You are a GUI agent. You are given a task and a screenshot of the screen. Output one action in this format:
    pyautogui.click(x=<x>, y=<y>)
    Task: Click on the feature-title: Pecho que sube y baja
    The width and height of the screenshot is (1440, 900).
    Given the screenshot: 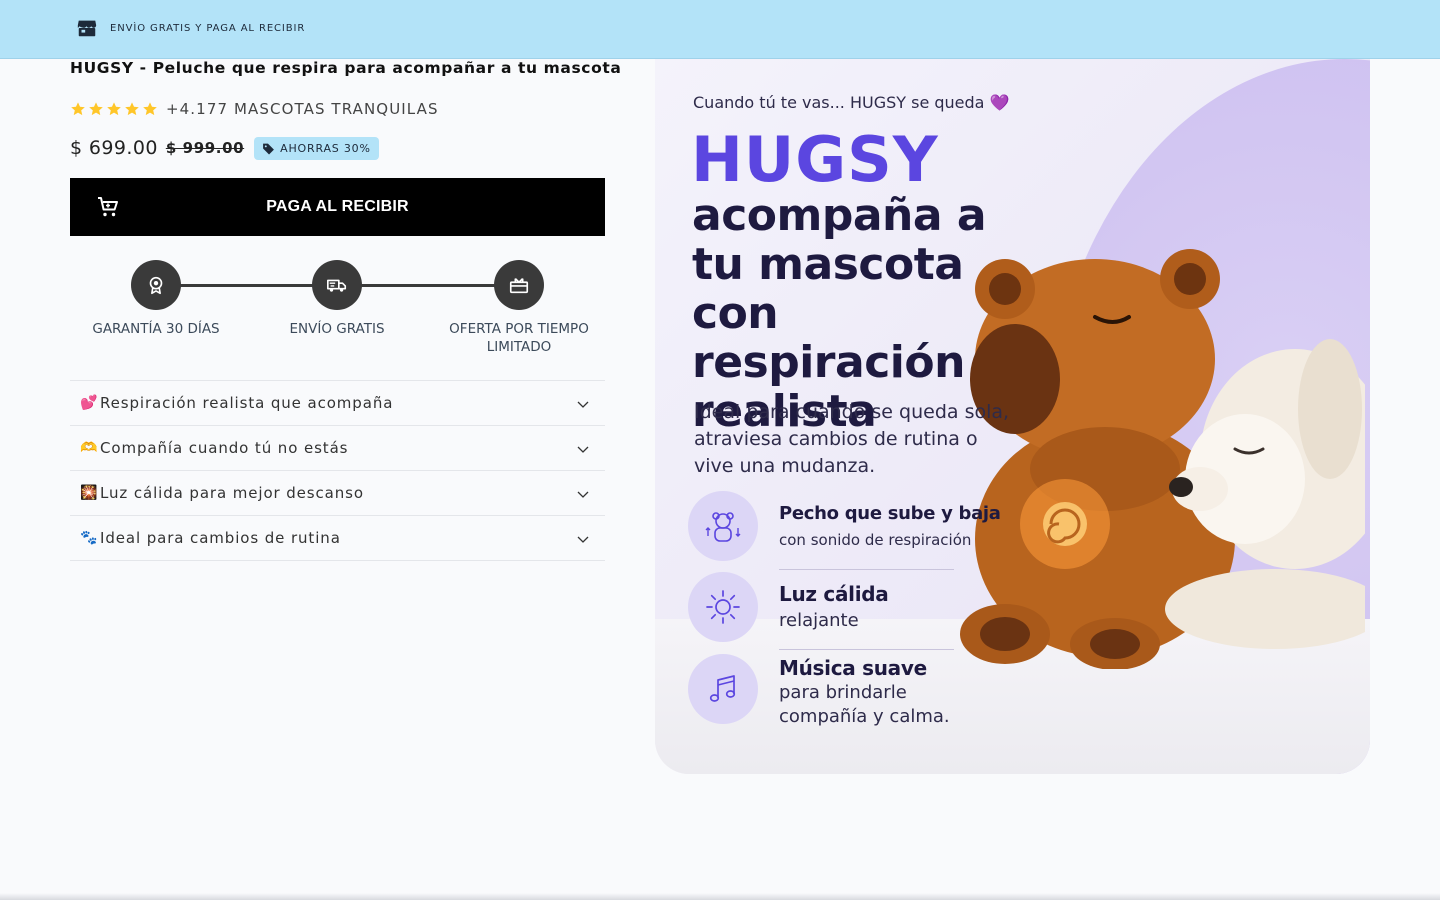 What is the action you would take?
    pyautogui.click(x=890, y=513)
    